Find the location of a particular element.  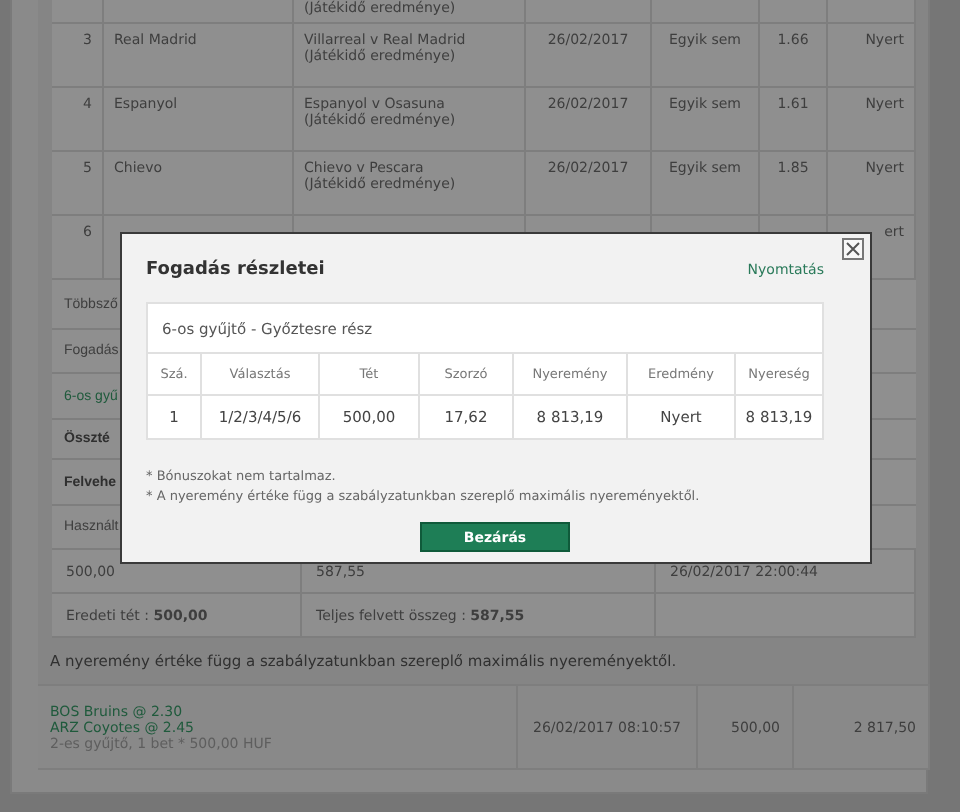

dialog-title: Fogadás részletei is located at coordinates (235, 270).